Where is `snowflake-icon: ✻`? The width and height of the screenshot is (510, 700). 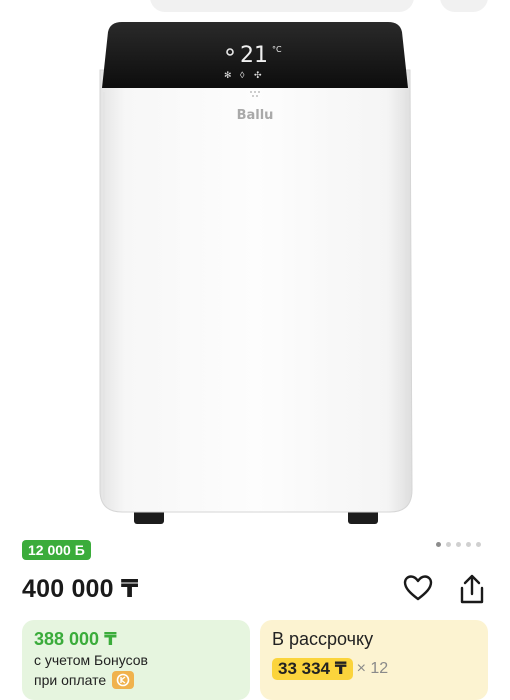 snowflake-icon: ✻ is located at coordinates (228, 75).